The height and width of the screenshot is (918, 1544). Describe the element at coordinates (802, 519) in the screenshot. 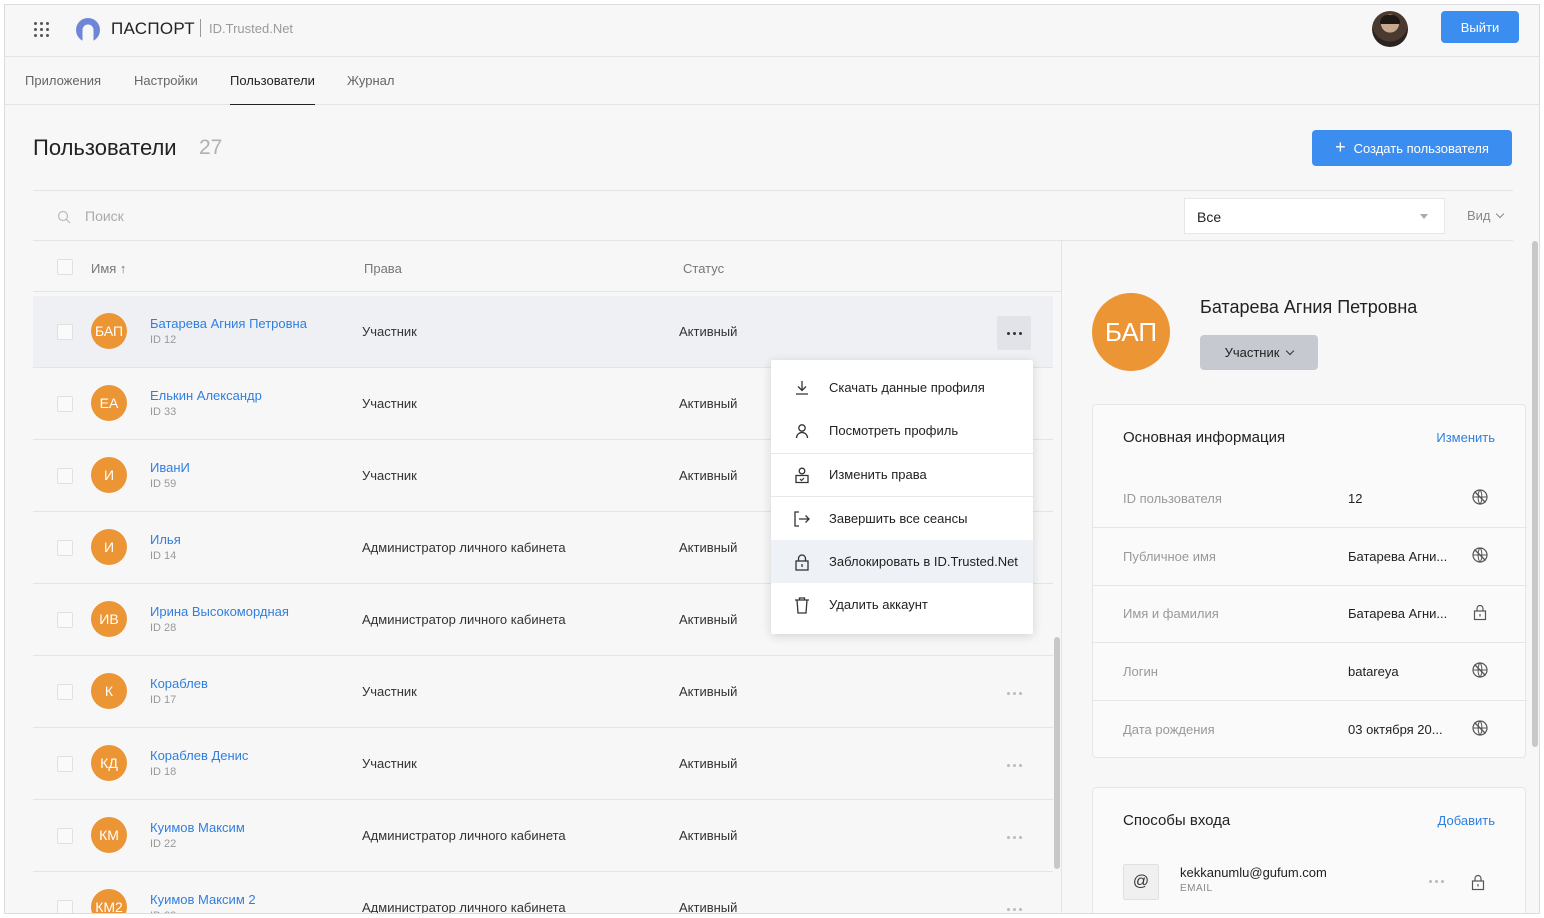

I see `logout-icon` at that location.